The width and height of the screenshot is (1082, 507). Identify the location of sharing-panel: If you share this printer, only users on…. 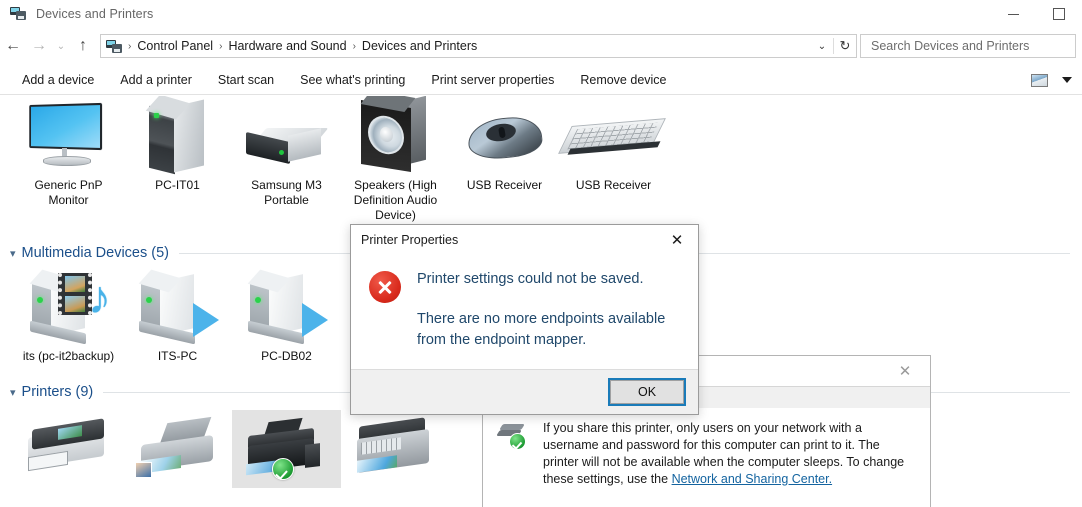
(706, 448).